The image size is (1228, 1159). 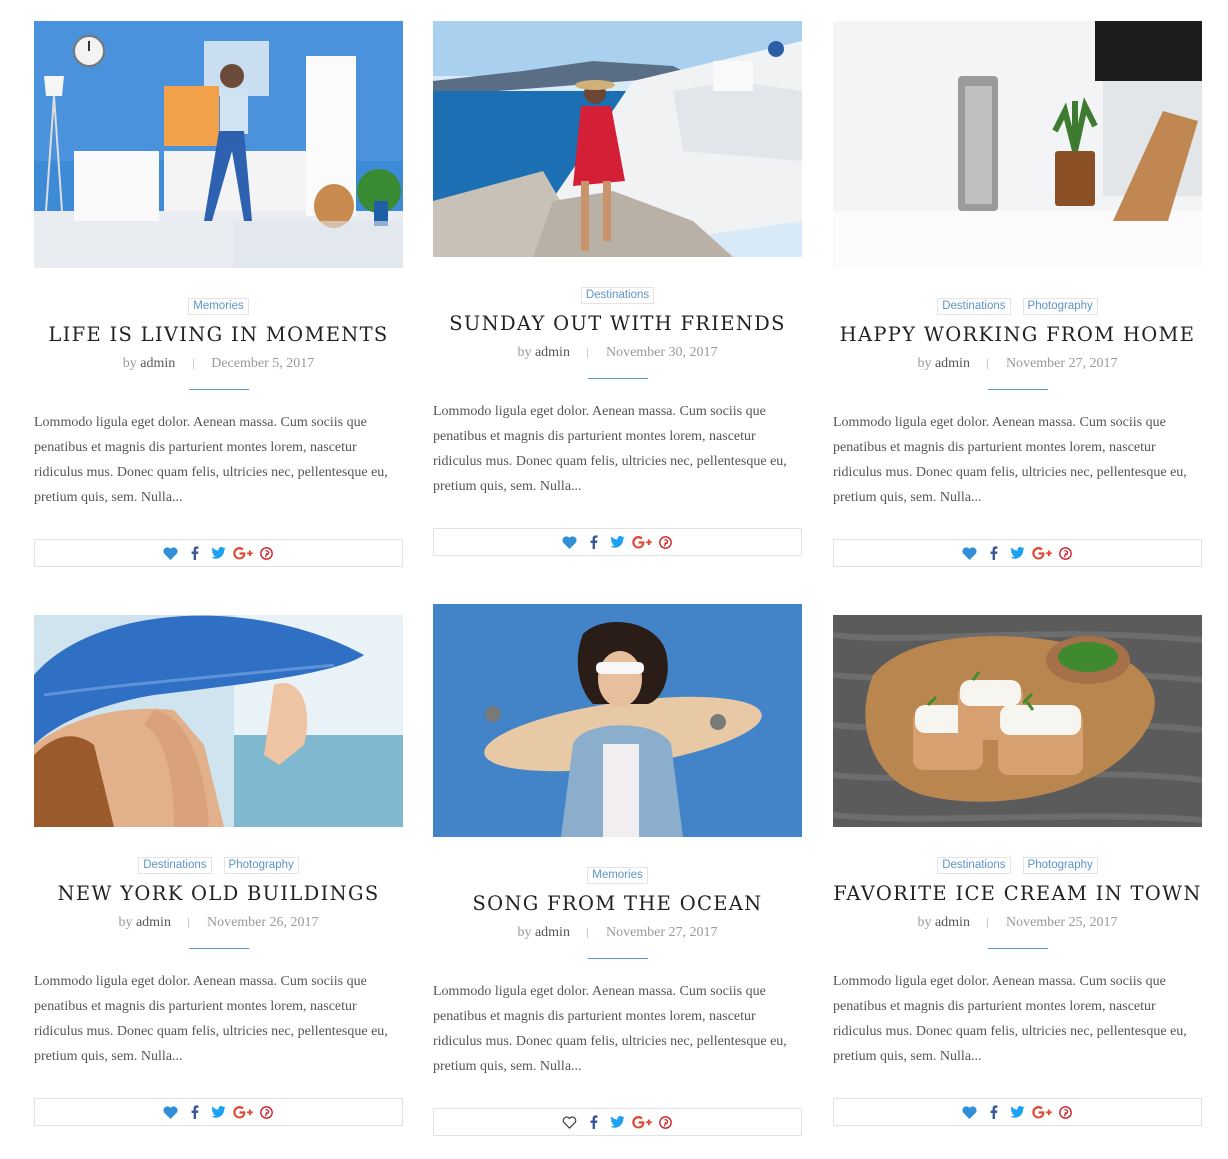 I want to click on post-title: HAPPY WORKING FROM HOME, so click(x=1017, y=335).